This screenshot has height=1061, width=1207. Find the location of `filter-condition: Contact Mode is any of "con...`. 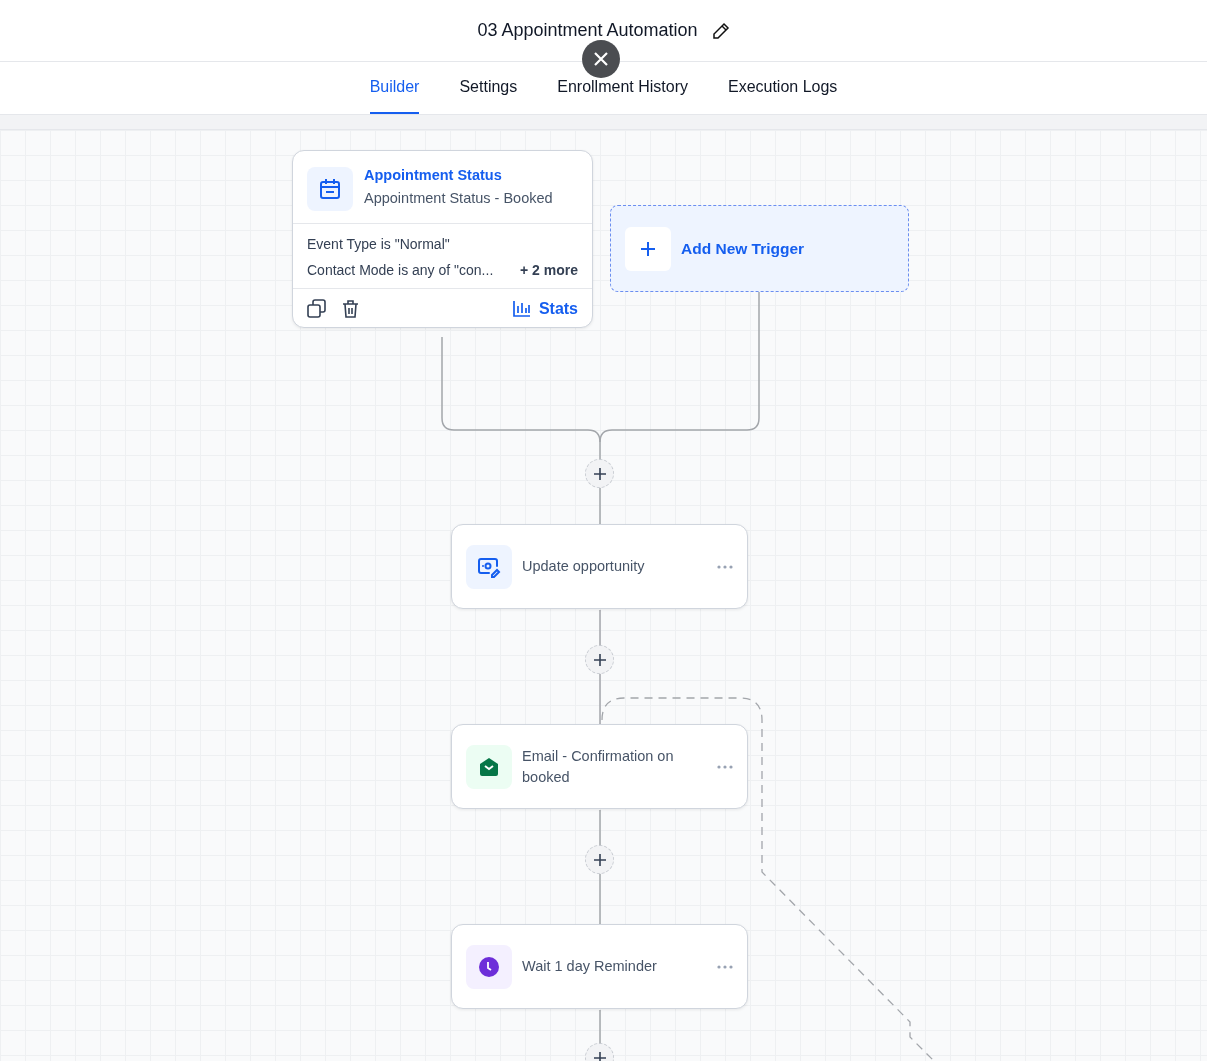

filter-condition: Contact Mode is any of "con... is located at coordinates (400, 270).